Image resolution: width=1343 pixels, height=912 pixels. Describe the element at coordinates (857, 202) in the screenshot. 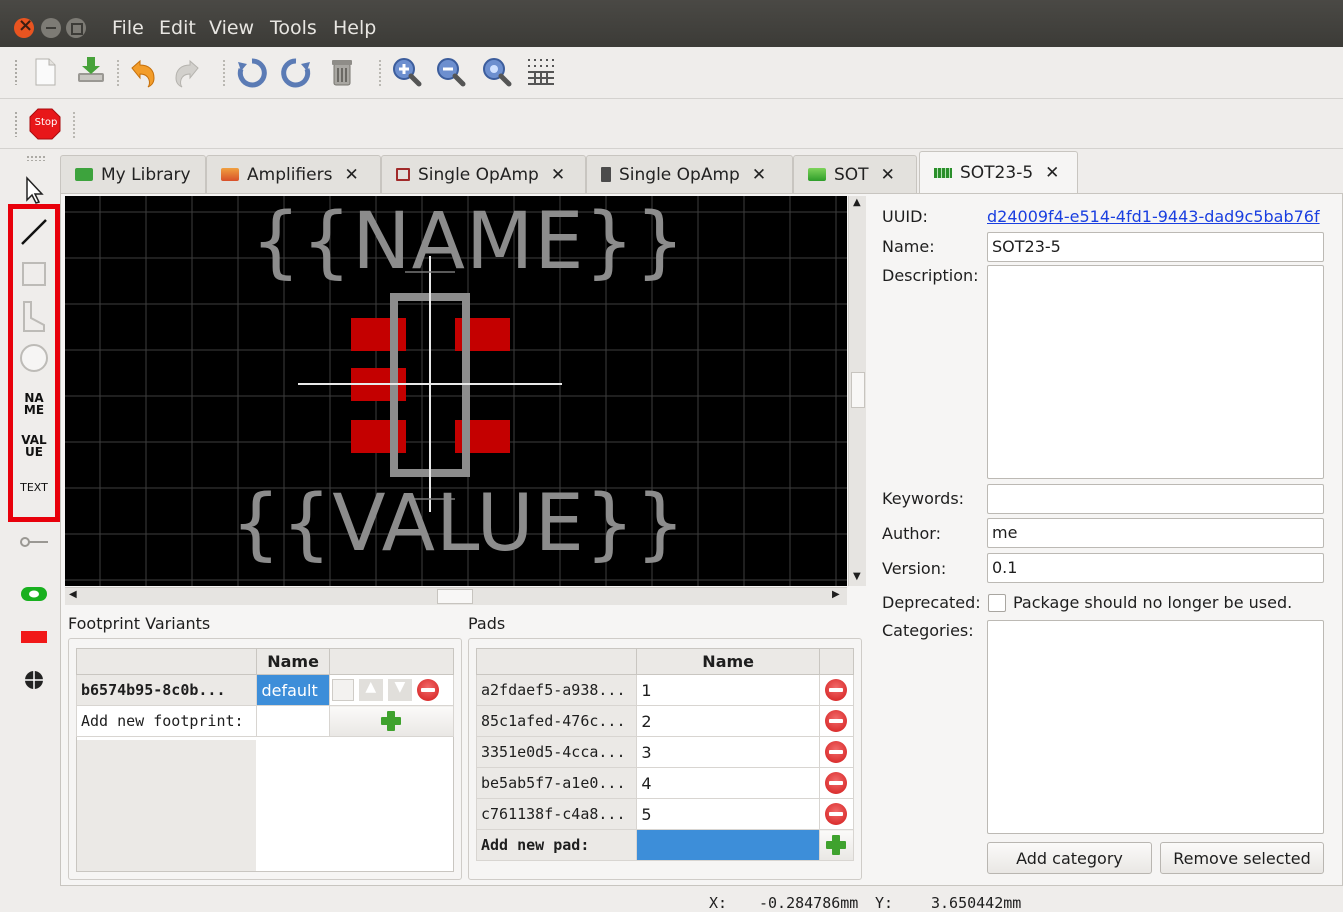

I see `scroll-up-arrow-icon: ▲` at that location.